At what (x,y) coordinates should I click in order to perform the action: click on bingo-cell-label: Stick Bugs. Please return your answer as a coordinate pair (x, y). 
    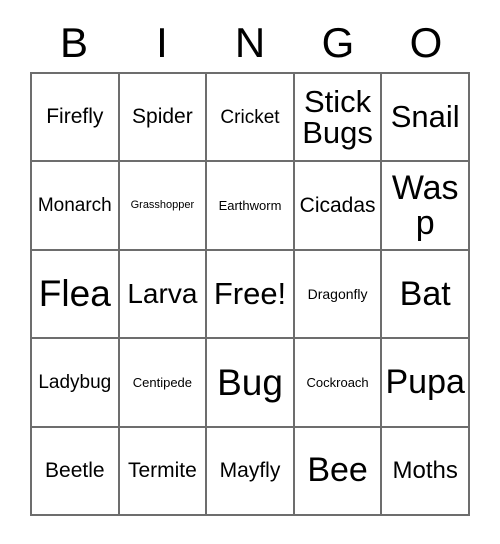
    Looking at the image, I should click on (337, 117).